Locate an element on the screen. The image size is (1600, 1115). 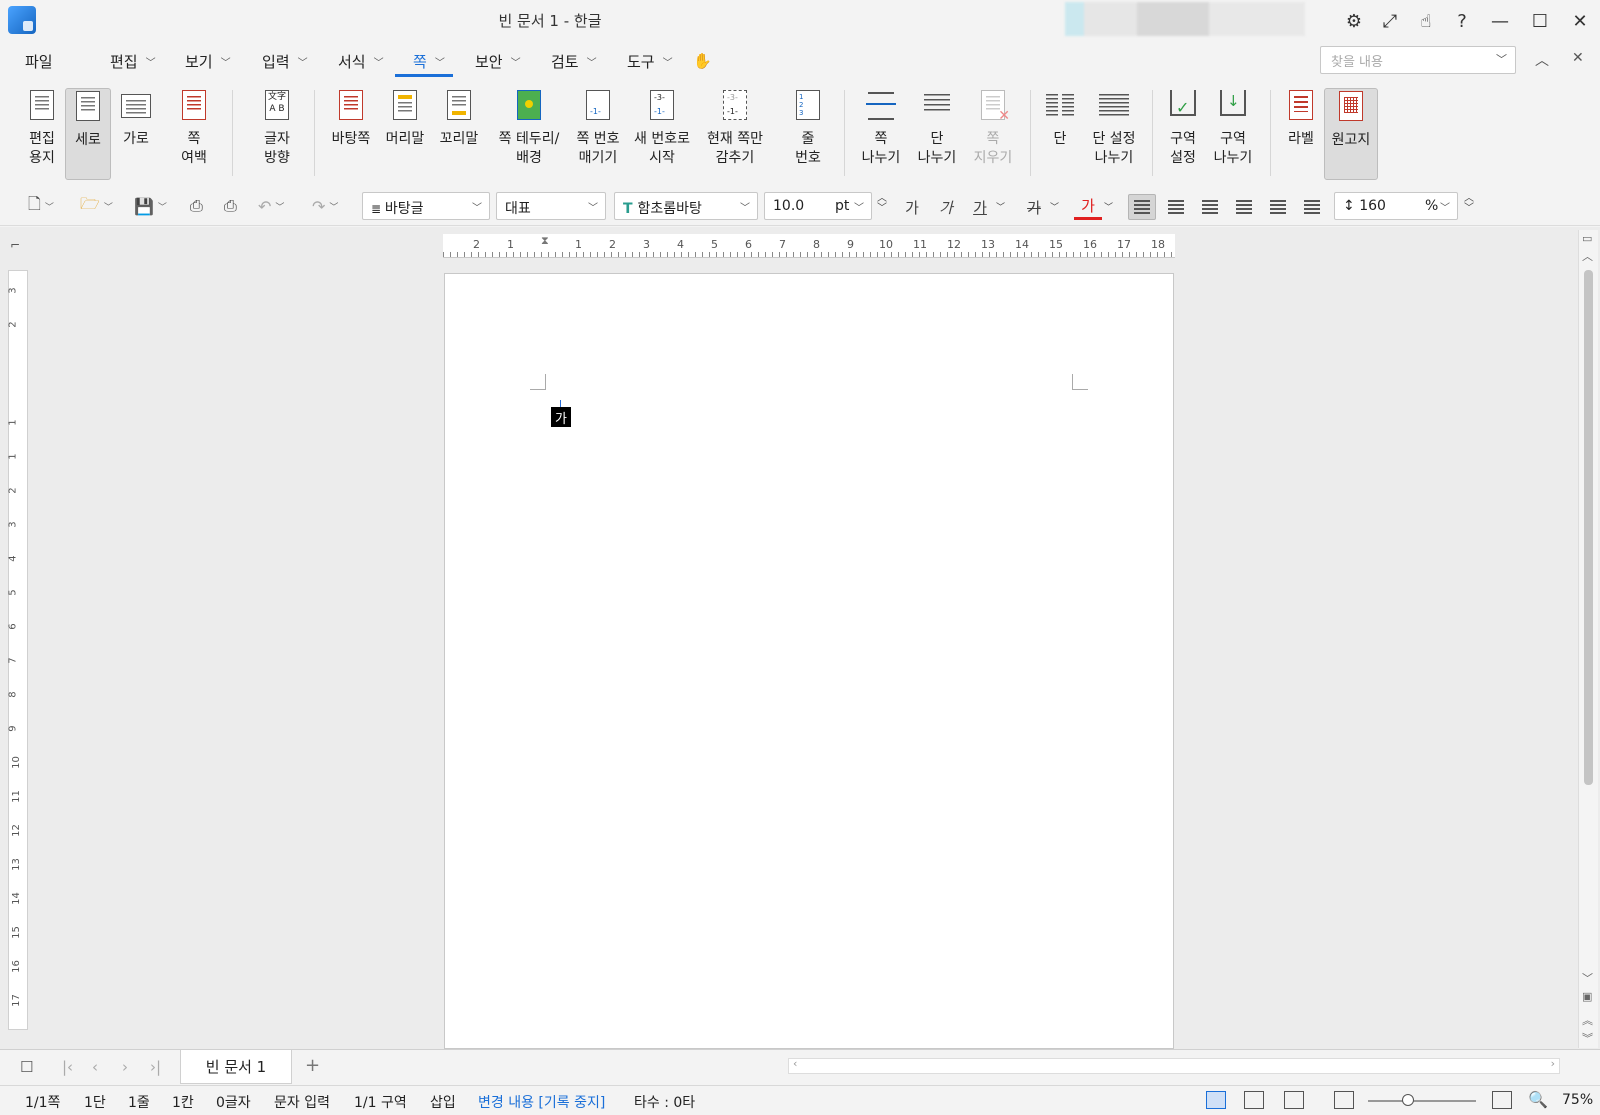
align-center-button is located at coordinates (1210, 207).